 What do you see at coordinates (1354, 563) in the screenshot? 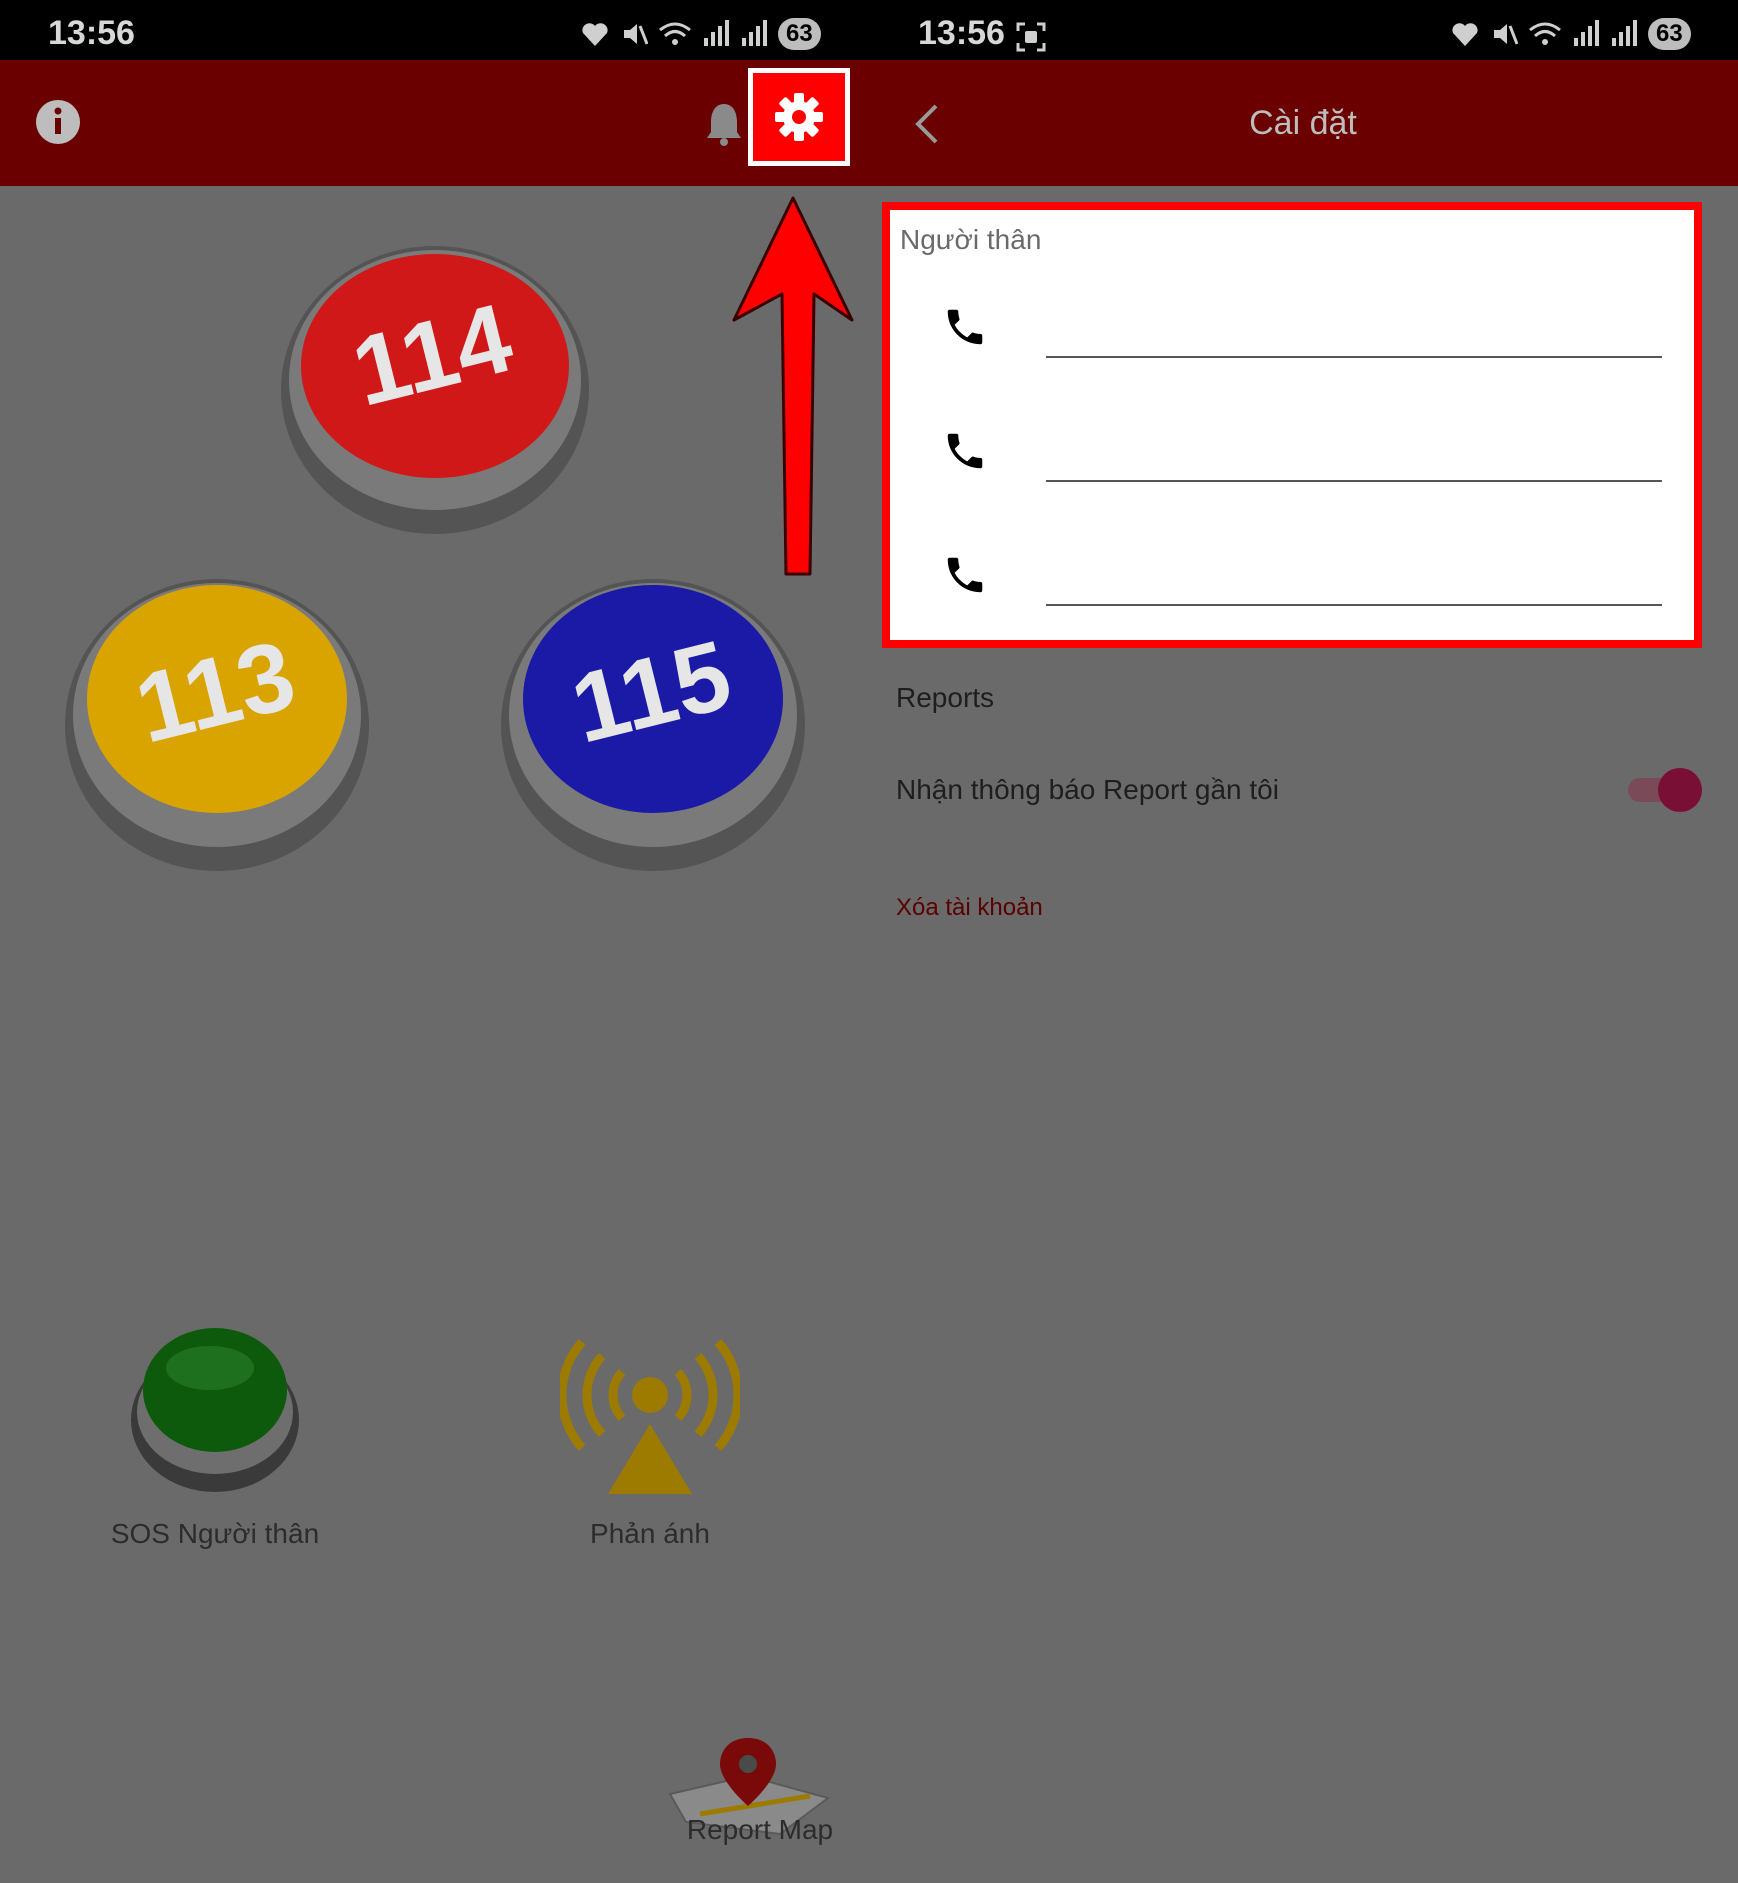
I see `contact-3-field` at bounding box center [1354, 563].